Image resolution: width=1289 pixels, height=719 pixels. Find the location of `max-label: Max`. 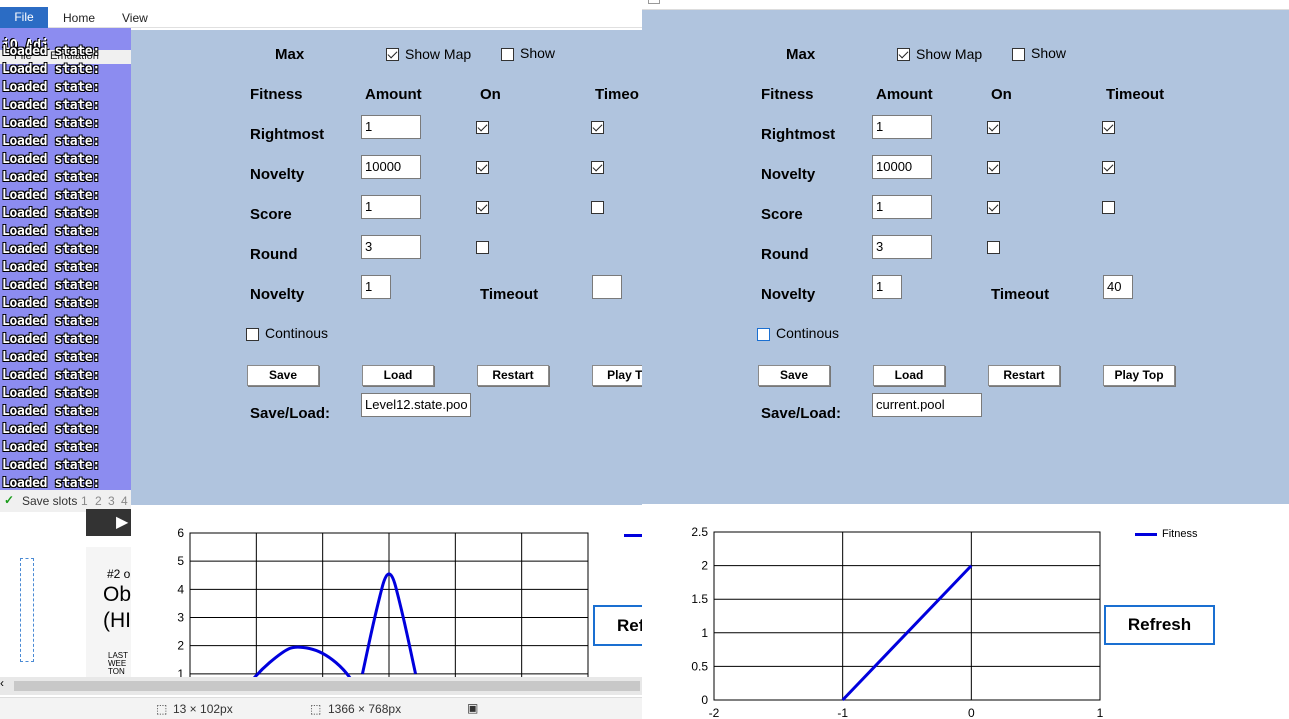

max-label: Max is located at coordinates (290, 54).